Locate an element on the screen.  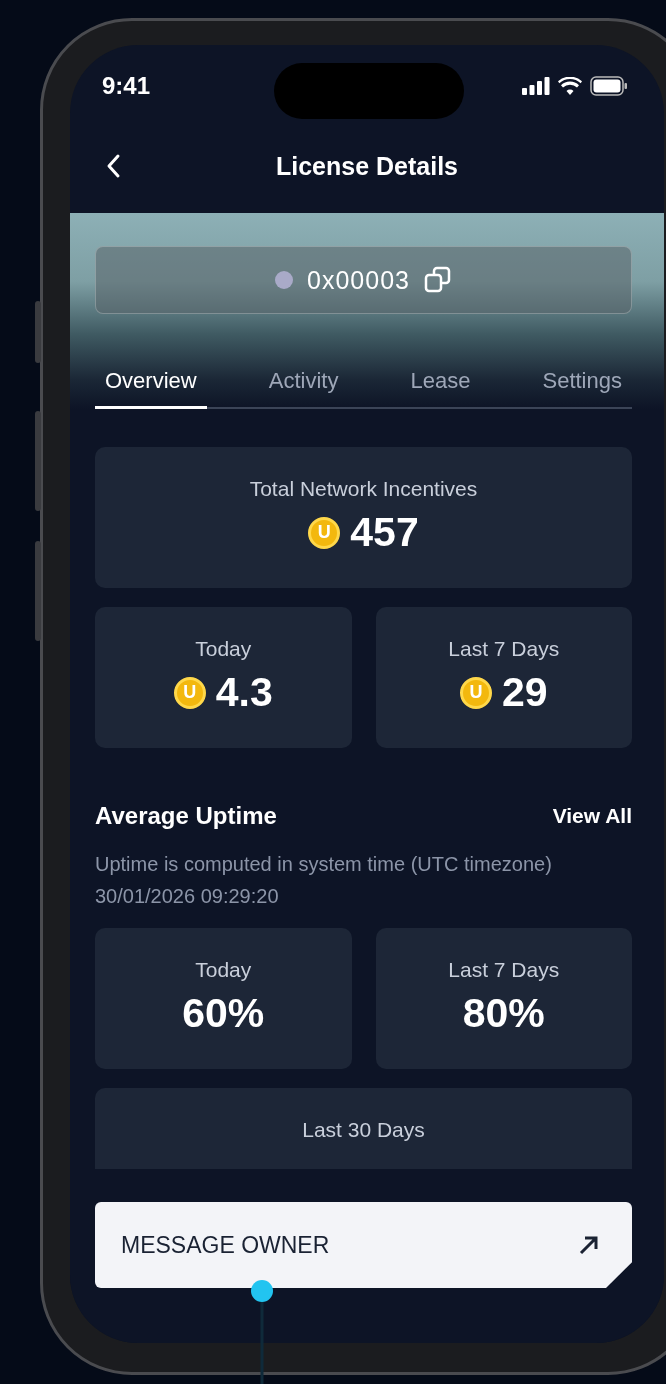
message-owner-button: MESSAGE OWNER is located at coordinates (363, 1245).